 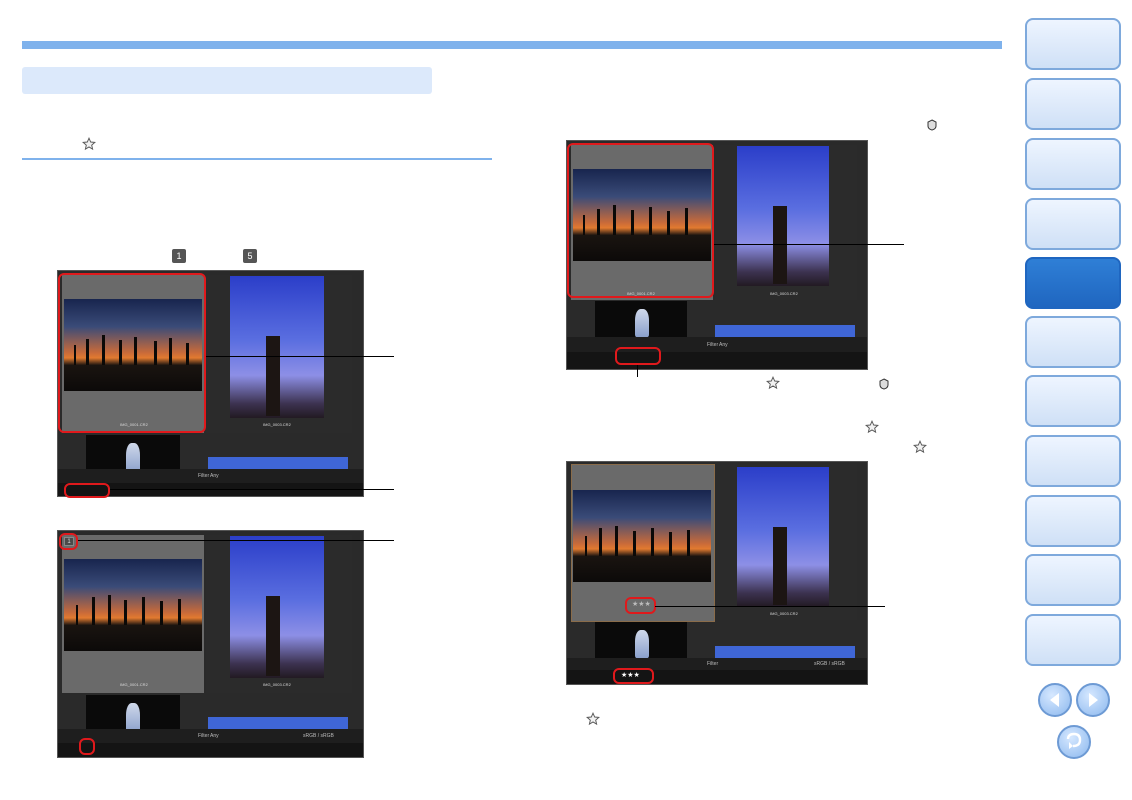 I want to click on return-icon, so click(x=1074, y=740).